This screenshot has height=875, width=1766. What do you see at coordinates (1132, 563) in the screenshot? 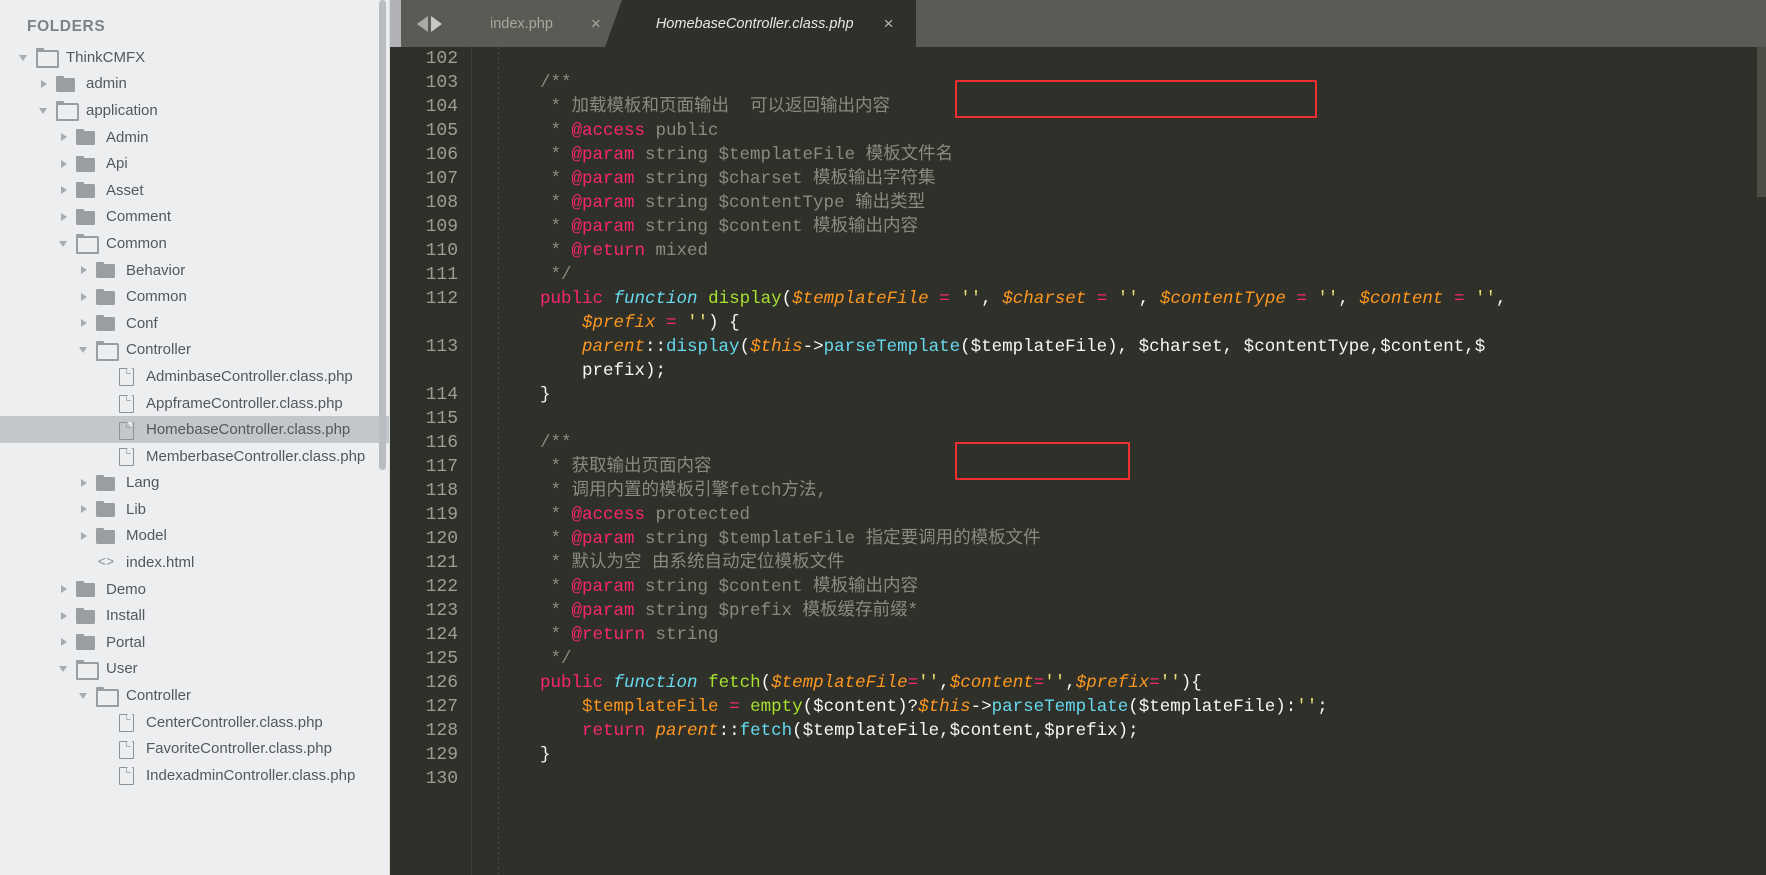
I see `code-line: * 默认为空 由系统自动定位模板文件` at bounding box center [1132, 563].